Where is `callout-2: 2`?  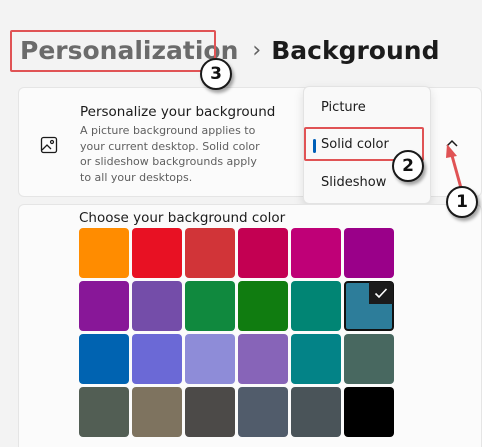
callout-2: 2 is located at coordinates (408, 166).